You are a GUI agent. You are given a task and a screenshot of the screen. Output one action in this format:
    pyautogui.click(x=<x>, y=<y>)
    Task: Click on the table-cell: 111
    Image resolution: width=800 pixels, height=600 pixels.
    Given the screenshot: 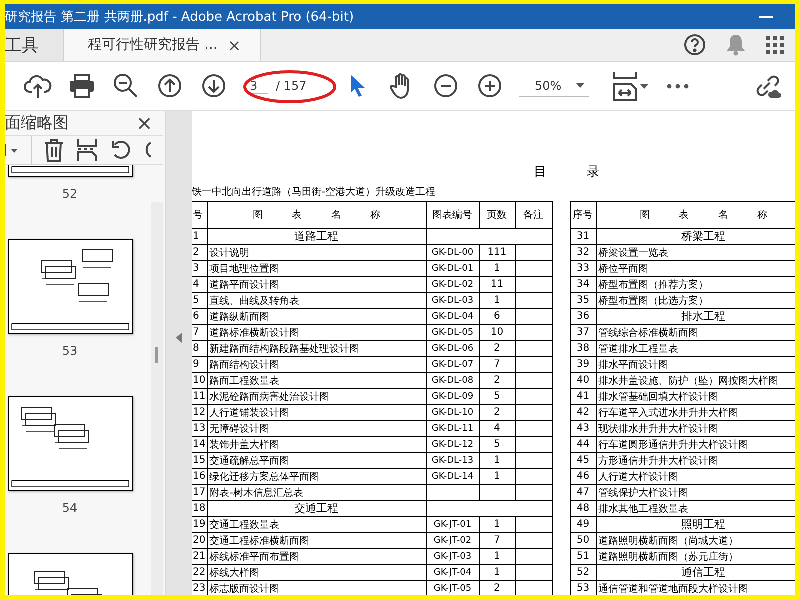 What is the action you would take?
    pyautogui.click(x=497, y=252)
    